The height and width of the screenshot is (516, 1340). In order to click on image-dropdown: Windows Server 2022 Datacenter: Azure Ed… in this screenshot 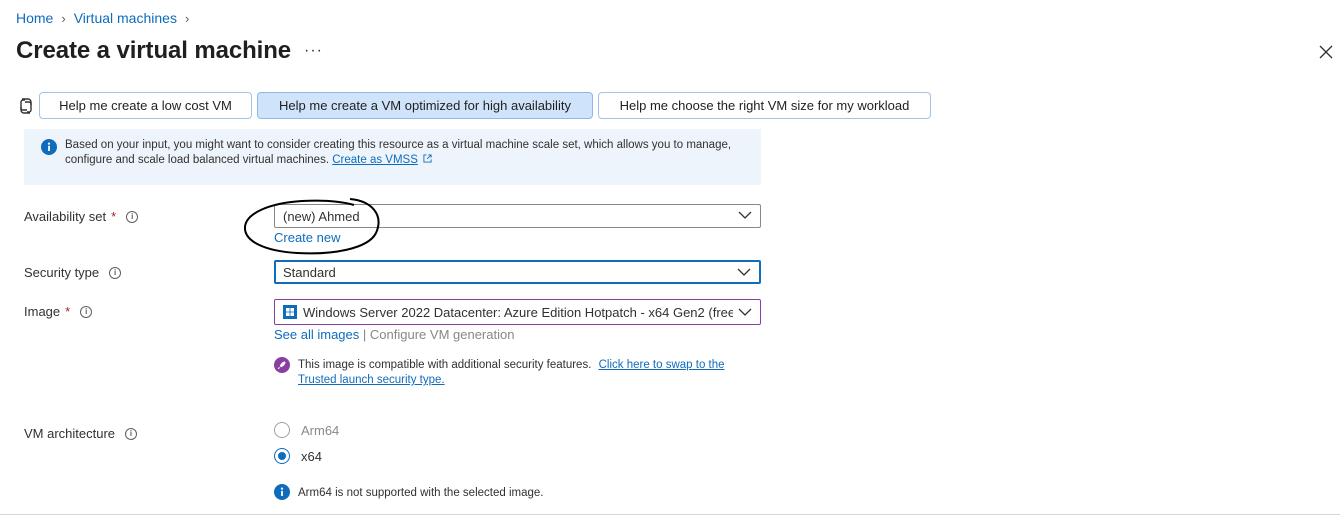, I will do `click(517, 312)`.